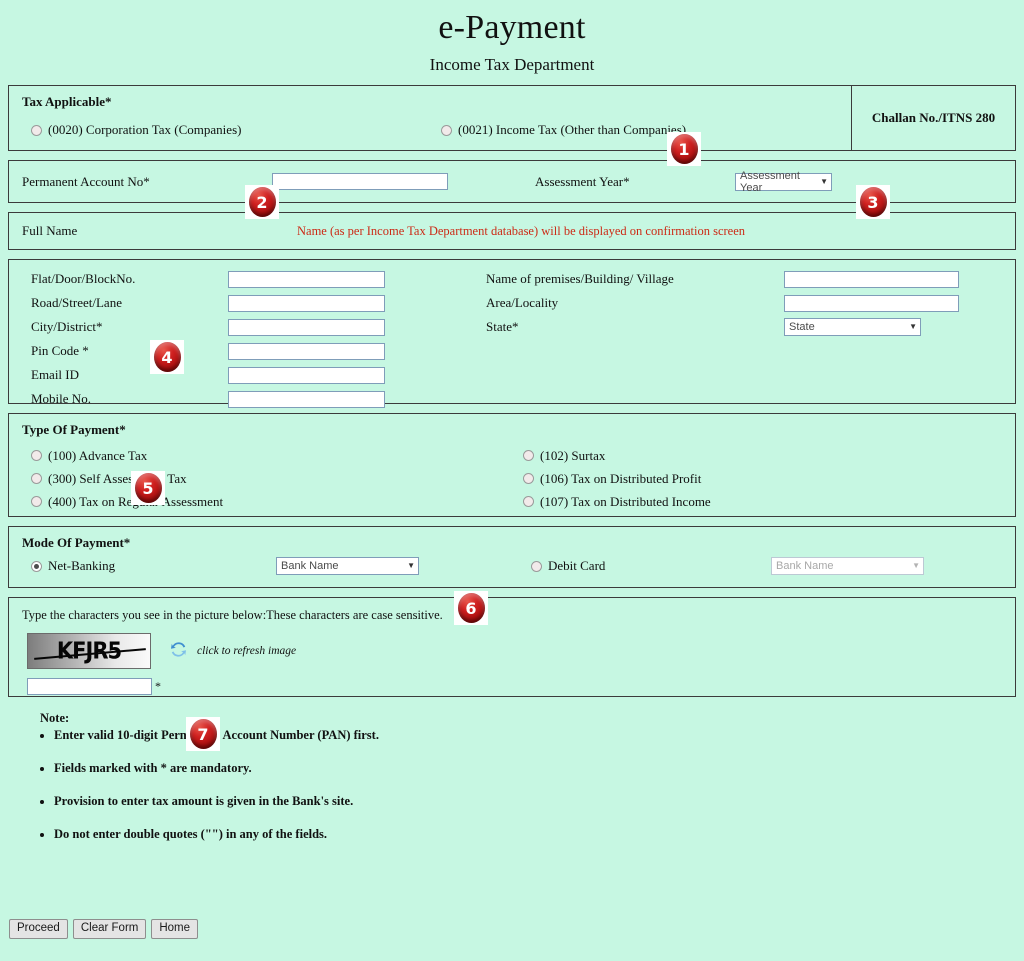 The width and height of the screenshot is (1024, 961). What do you see at coordinates (722, 279) in the screenshot?
I see `address-row: Name of premises/Building/ Village` at bounding box center [722, 279].